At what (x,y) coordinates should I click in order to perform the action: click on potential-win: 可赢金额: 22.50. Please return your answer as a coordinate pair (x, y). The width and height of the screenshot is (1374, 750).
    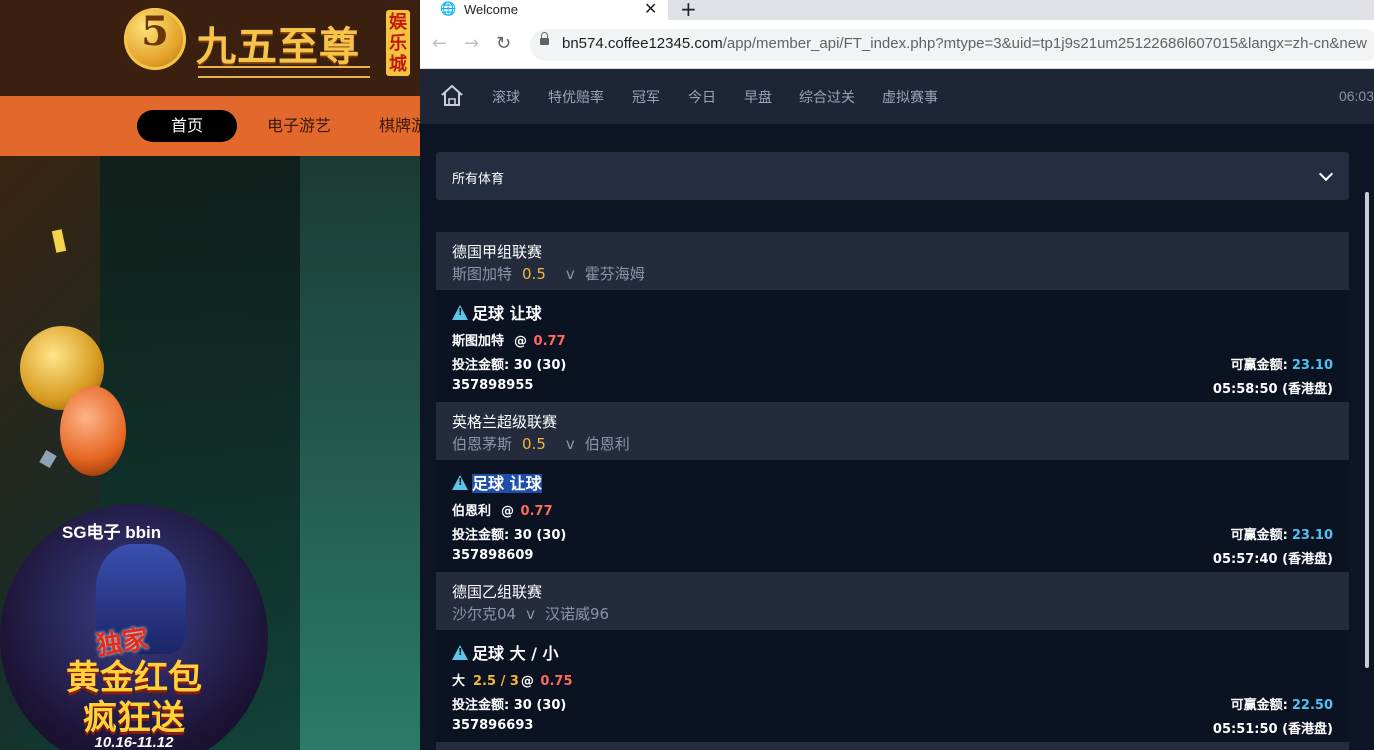
    Looking at the image, I should click on (1282, 703).